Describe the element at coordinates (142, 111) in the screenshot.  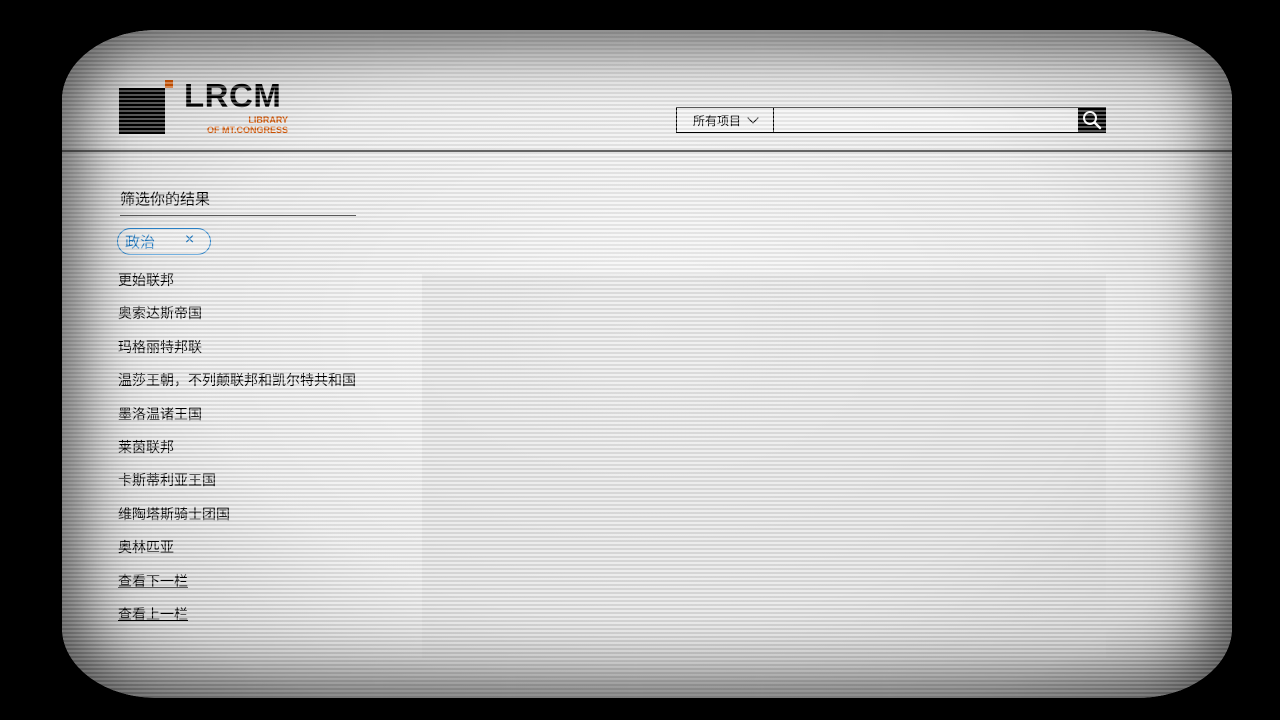
I see `logo-square-icon` at that location.